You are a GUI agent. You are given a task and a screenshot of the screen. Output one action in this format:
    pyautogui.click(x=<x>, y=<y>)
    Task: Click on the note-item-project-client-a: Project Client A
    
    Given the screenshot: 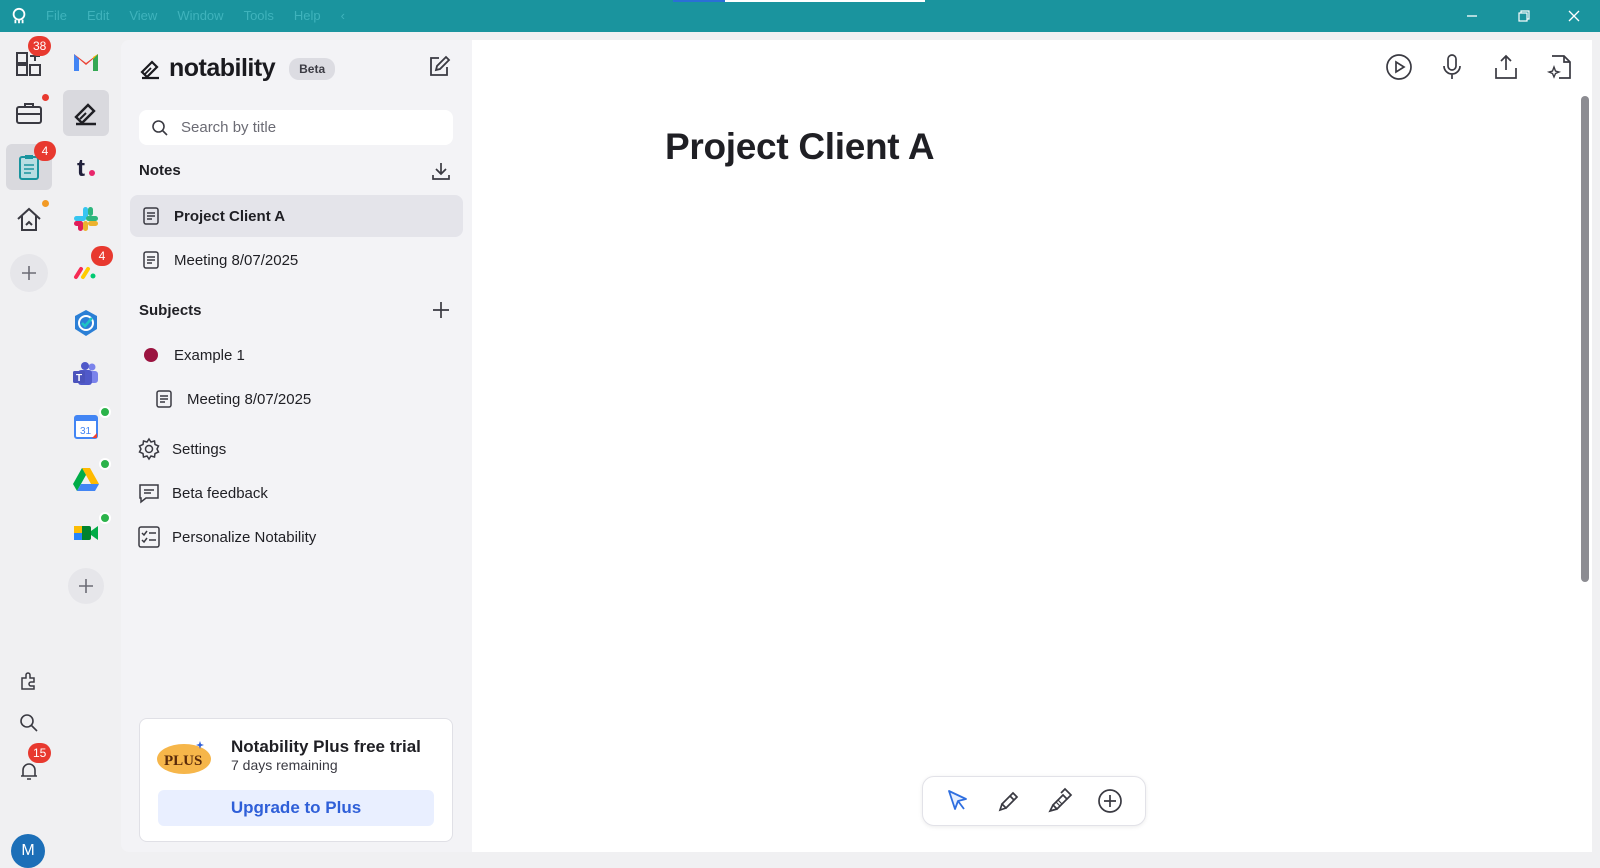 What is the action you would take?
    pyautogui.click(x=296, y=216)
    